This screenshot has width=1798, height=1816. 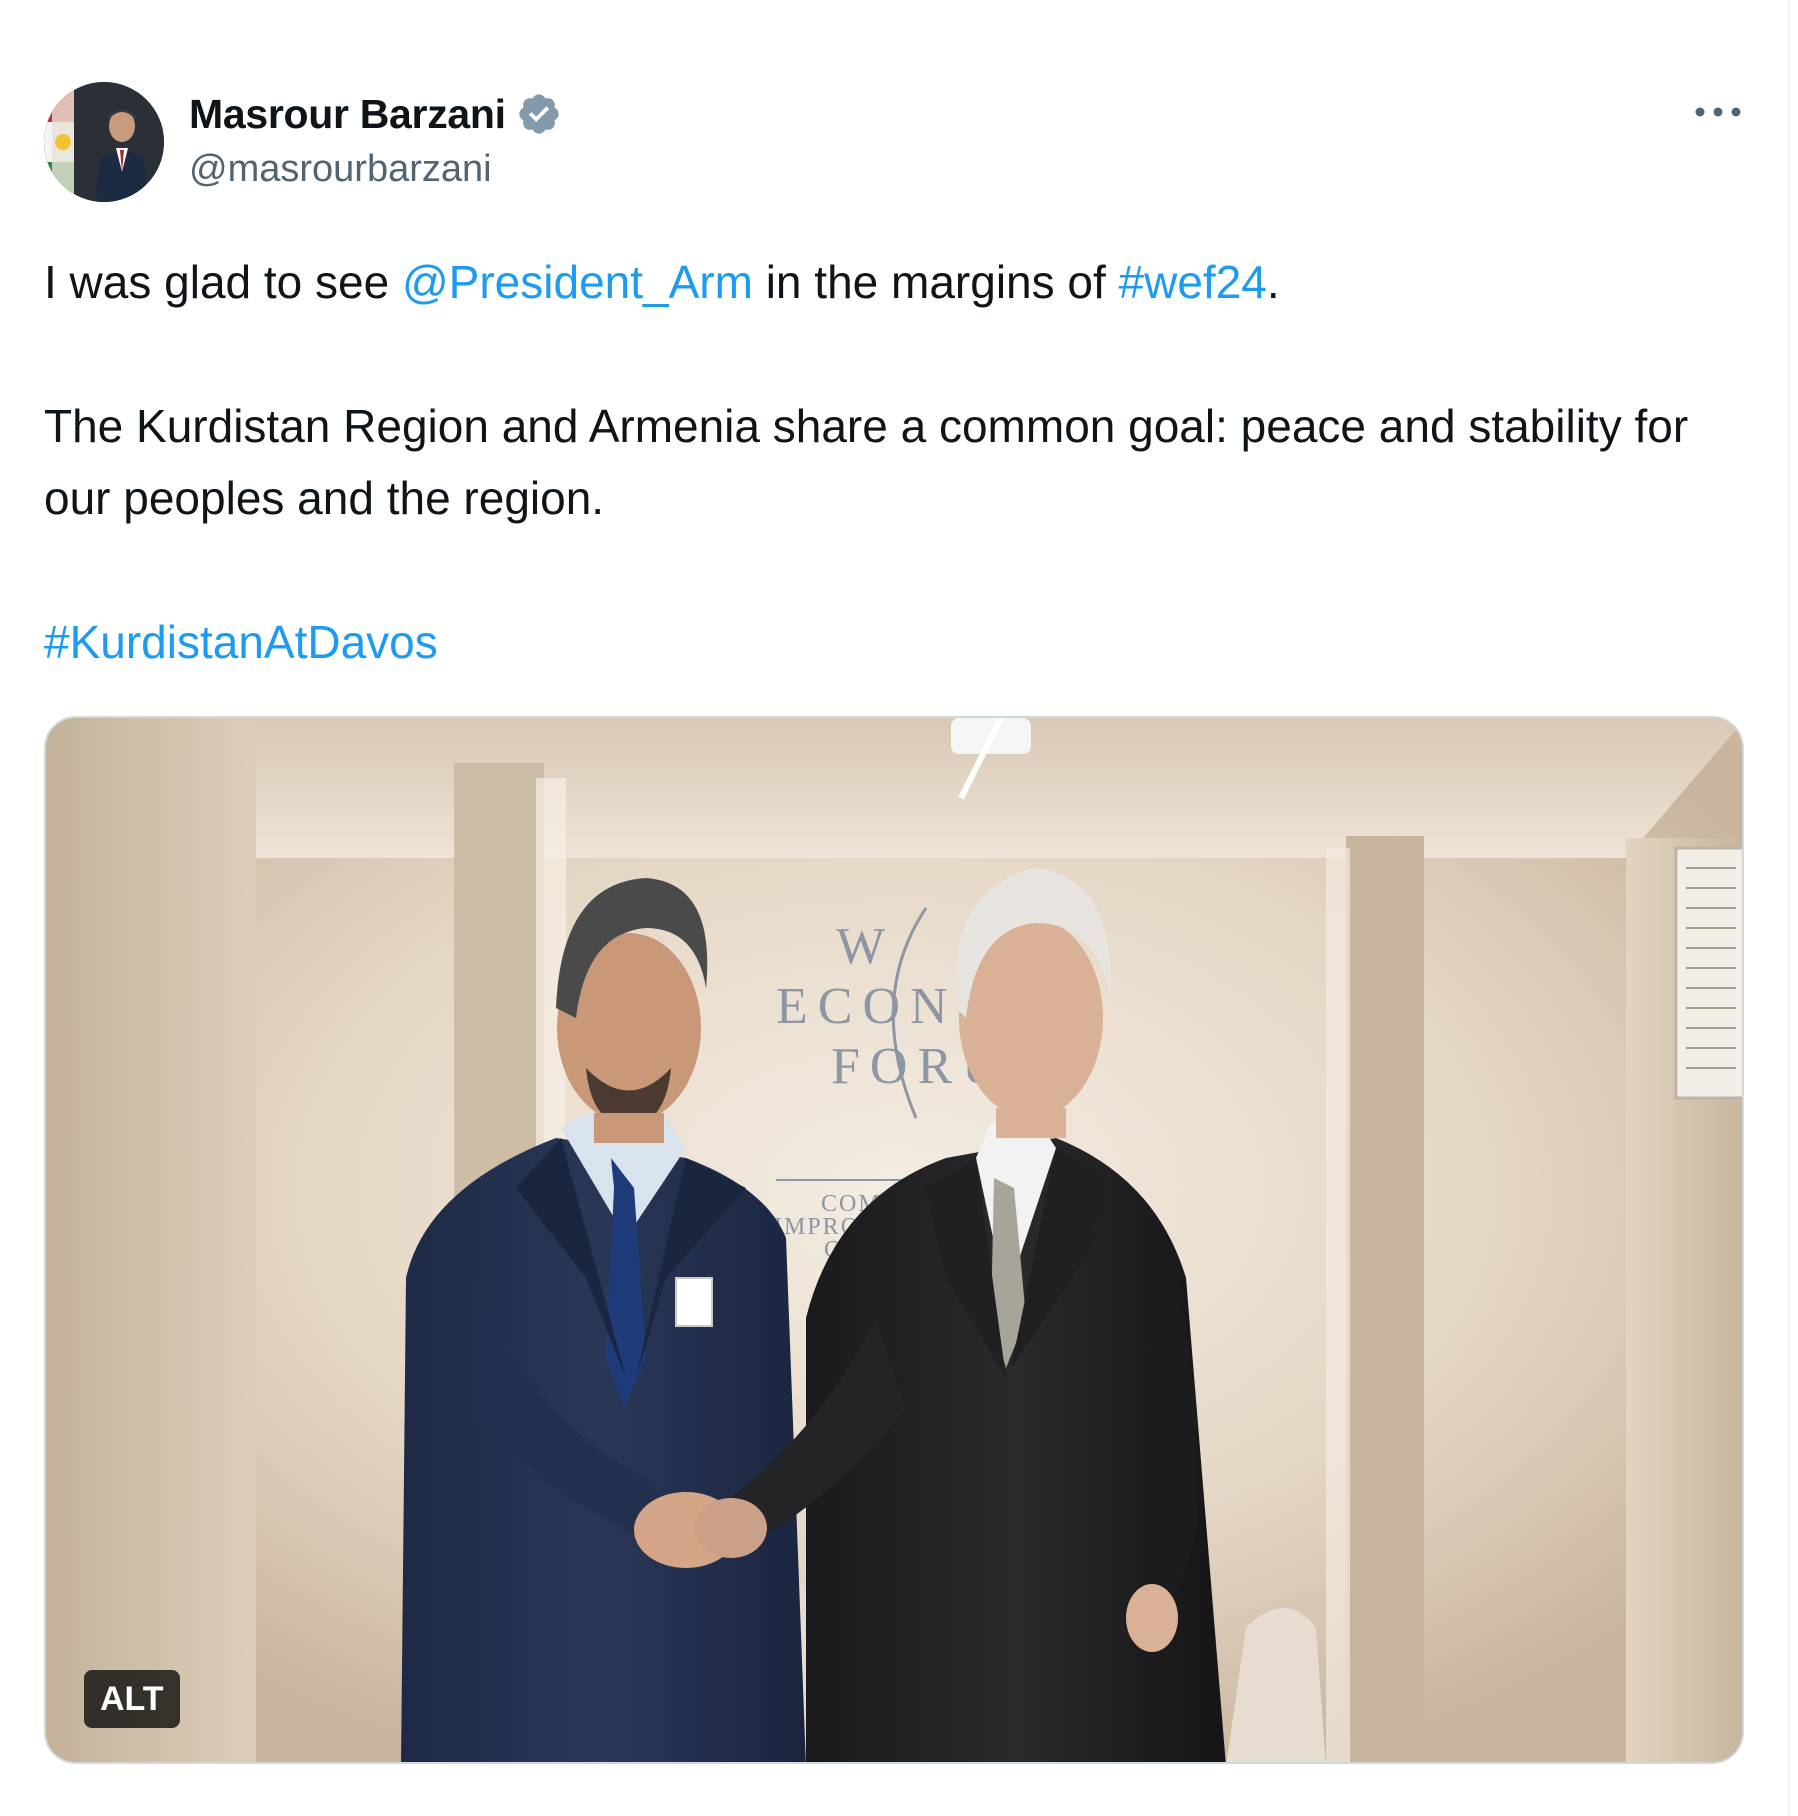 I want to click on author-handle: @masrourbarzani, so click(x=340, y=169).